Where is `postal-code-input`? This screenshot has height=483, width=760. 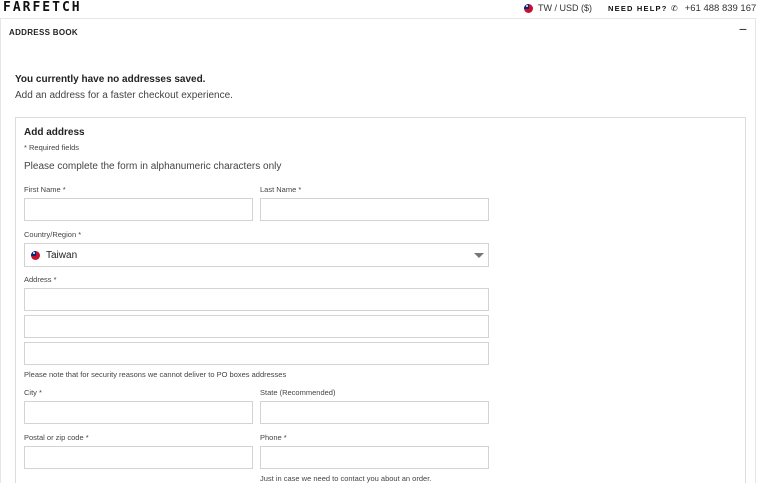 postal-code-input is located at coordinates (138, 457).